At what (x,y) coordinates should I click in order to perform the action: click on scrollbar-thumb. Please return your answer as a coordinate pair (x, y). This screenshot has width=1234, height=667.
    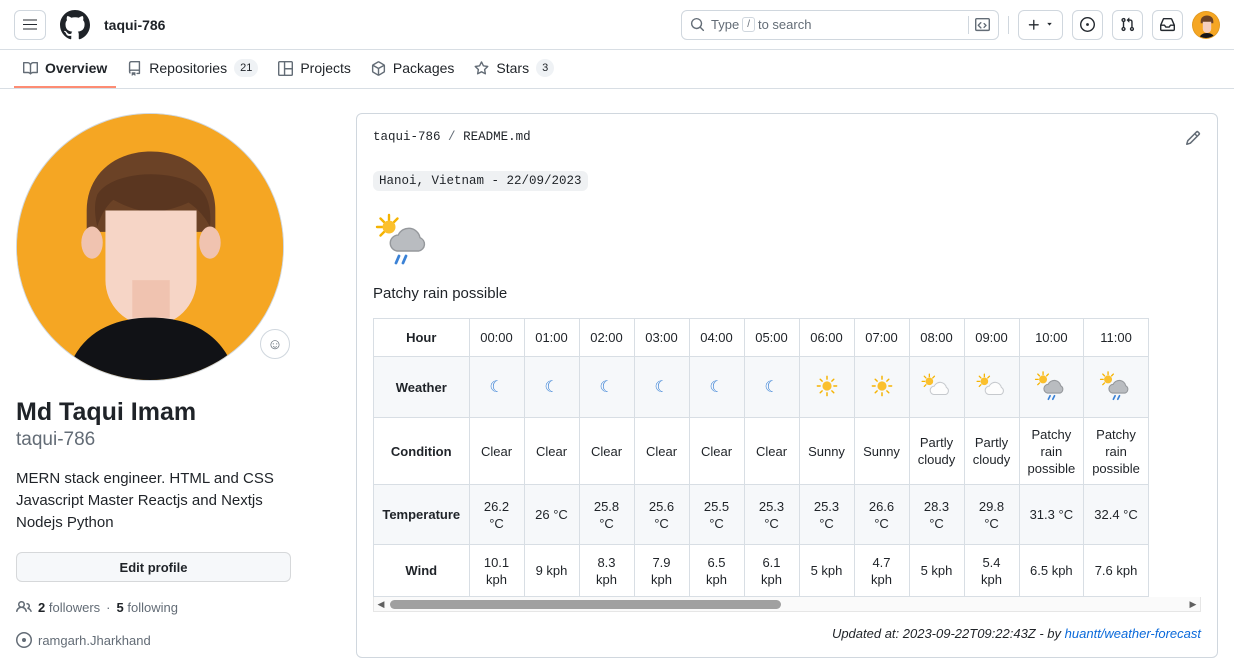
    Looking at the image, I should click on (586, 604).